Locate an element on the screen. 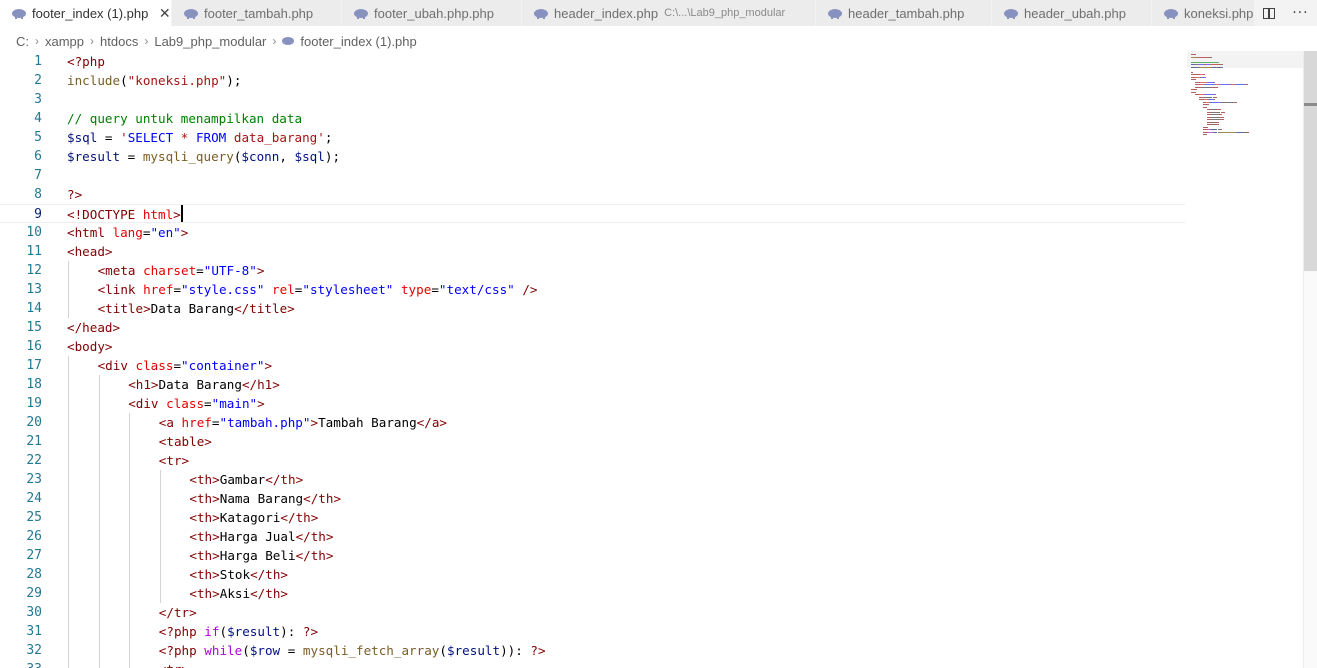 The width and height of the screenshot is (1317, 668). breadcrumb-item: footer_index (1).php is located at coordinates (358, 41).